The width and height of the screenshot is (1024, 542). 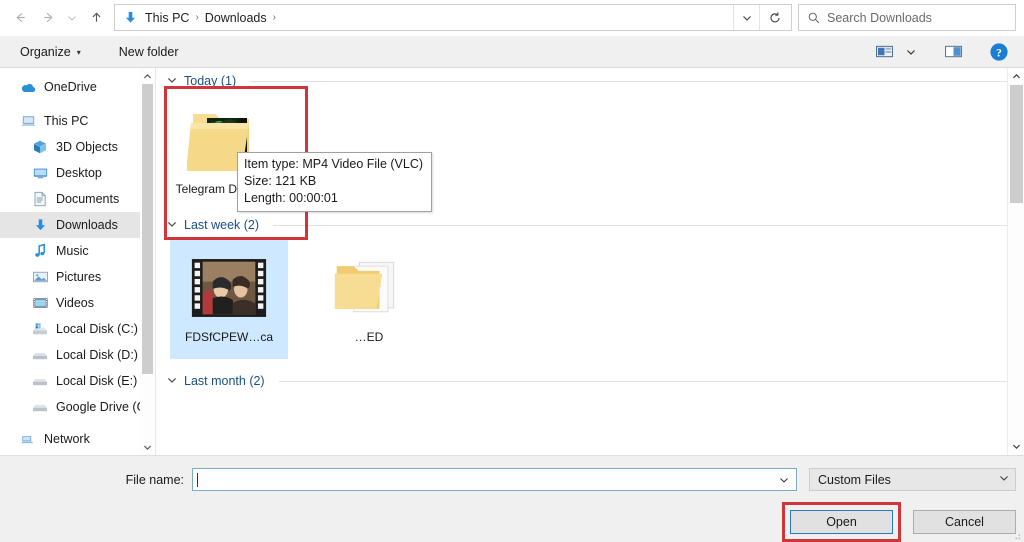 I want to click on sidebar-item-local-disk-d: Local Disk (D:), so click(x=77, y=355).